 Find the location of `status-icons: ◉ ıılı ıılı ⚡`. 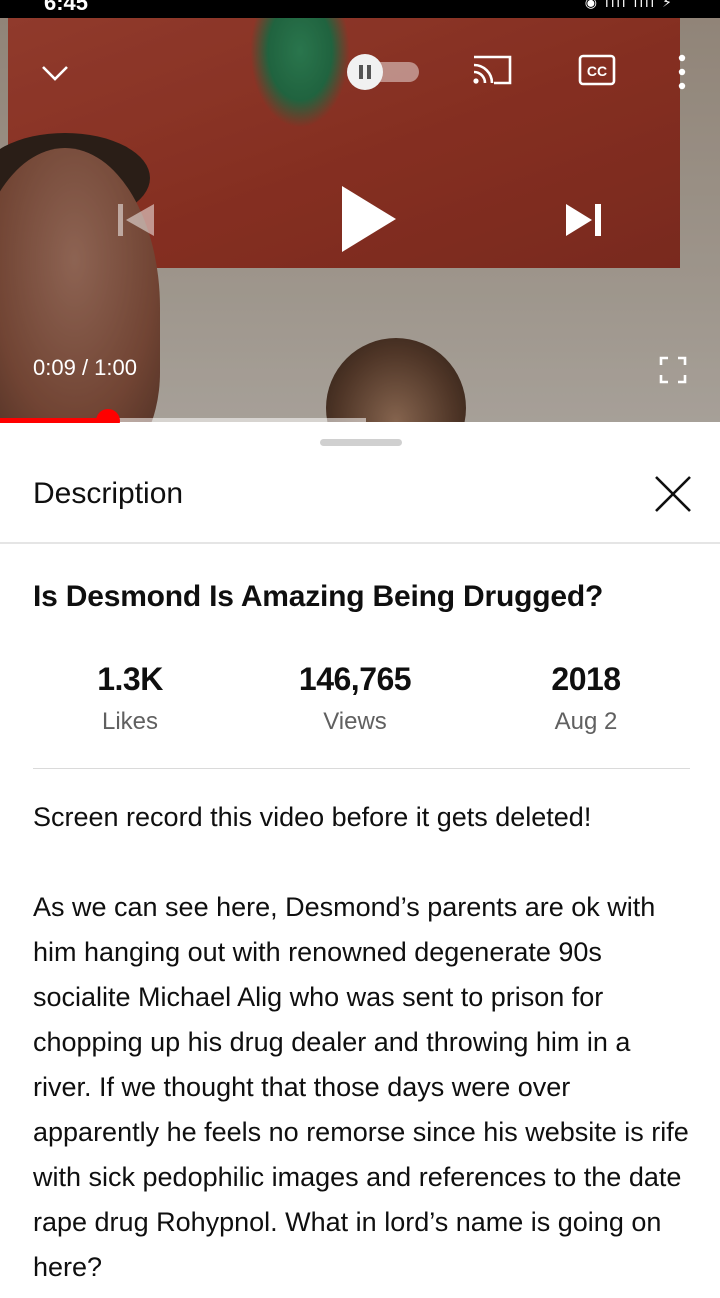

status-icons: ◉ ıılı ıılı ⚡ is located at coordinates (629, 5).